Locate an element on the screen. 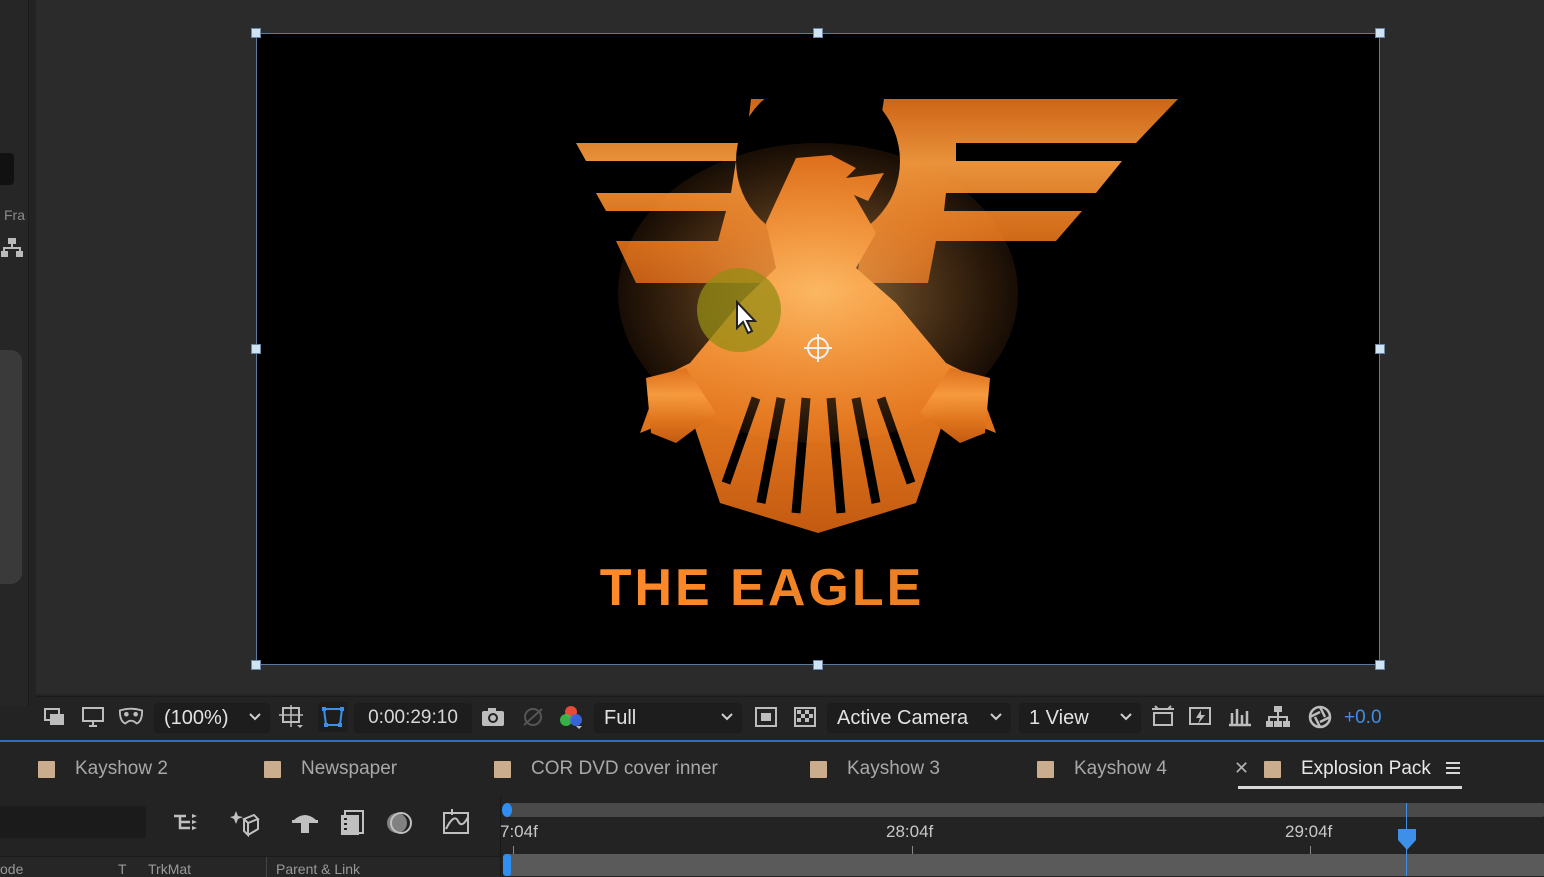  transform-handle-left is located at coordinates (256, 349).